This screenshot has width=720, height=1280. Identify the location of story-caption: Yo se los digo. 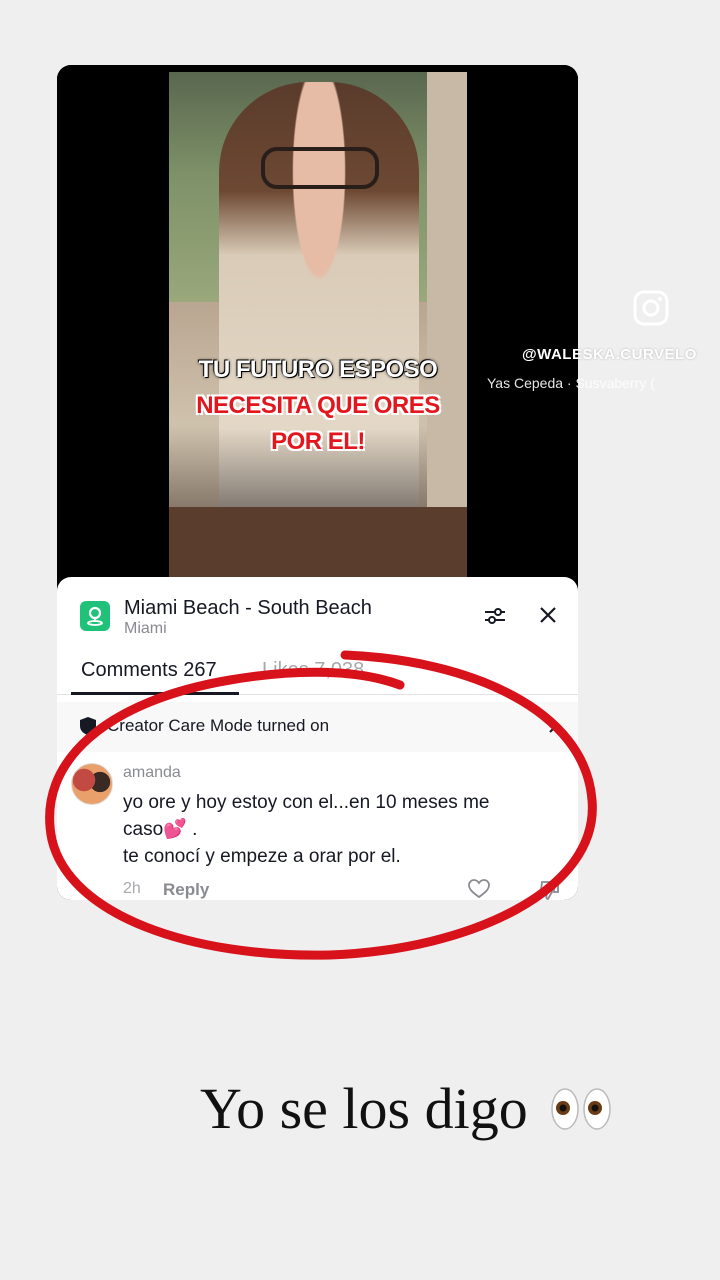
(406, 1111).